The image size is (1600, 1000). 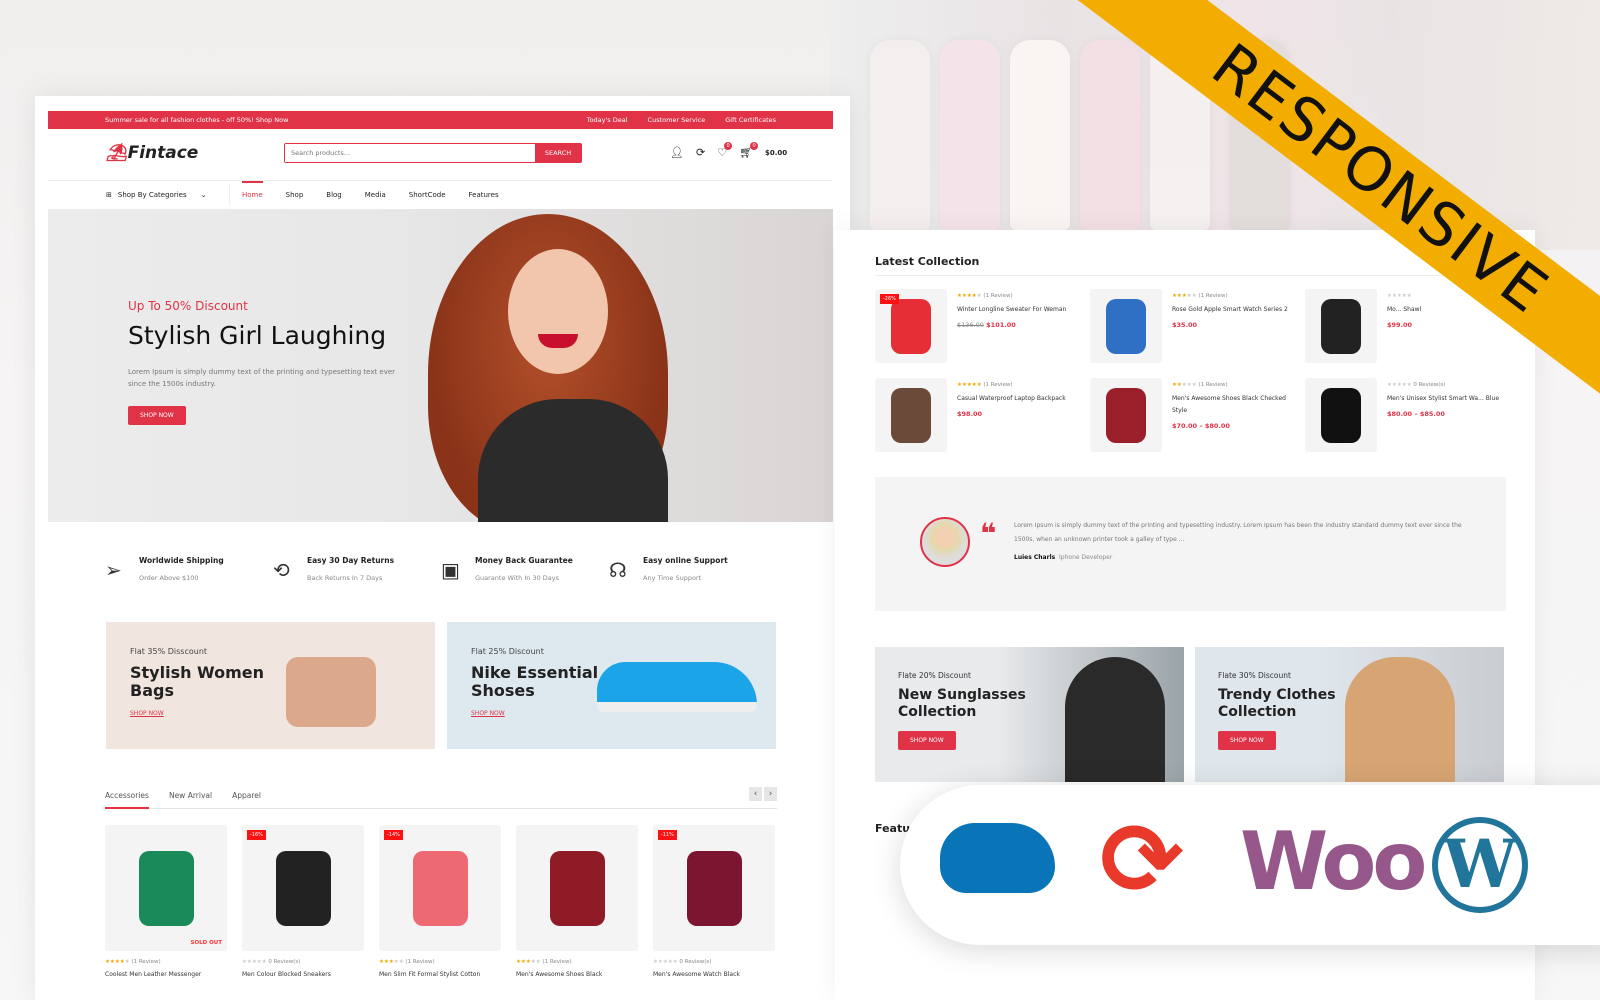 What do you see at coordinates (1017, 399) in the screenshot?
I see `product-name: Casual Waterproof Laptop Backpack` at bounding box center [1017, 399].